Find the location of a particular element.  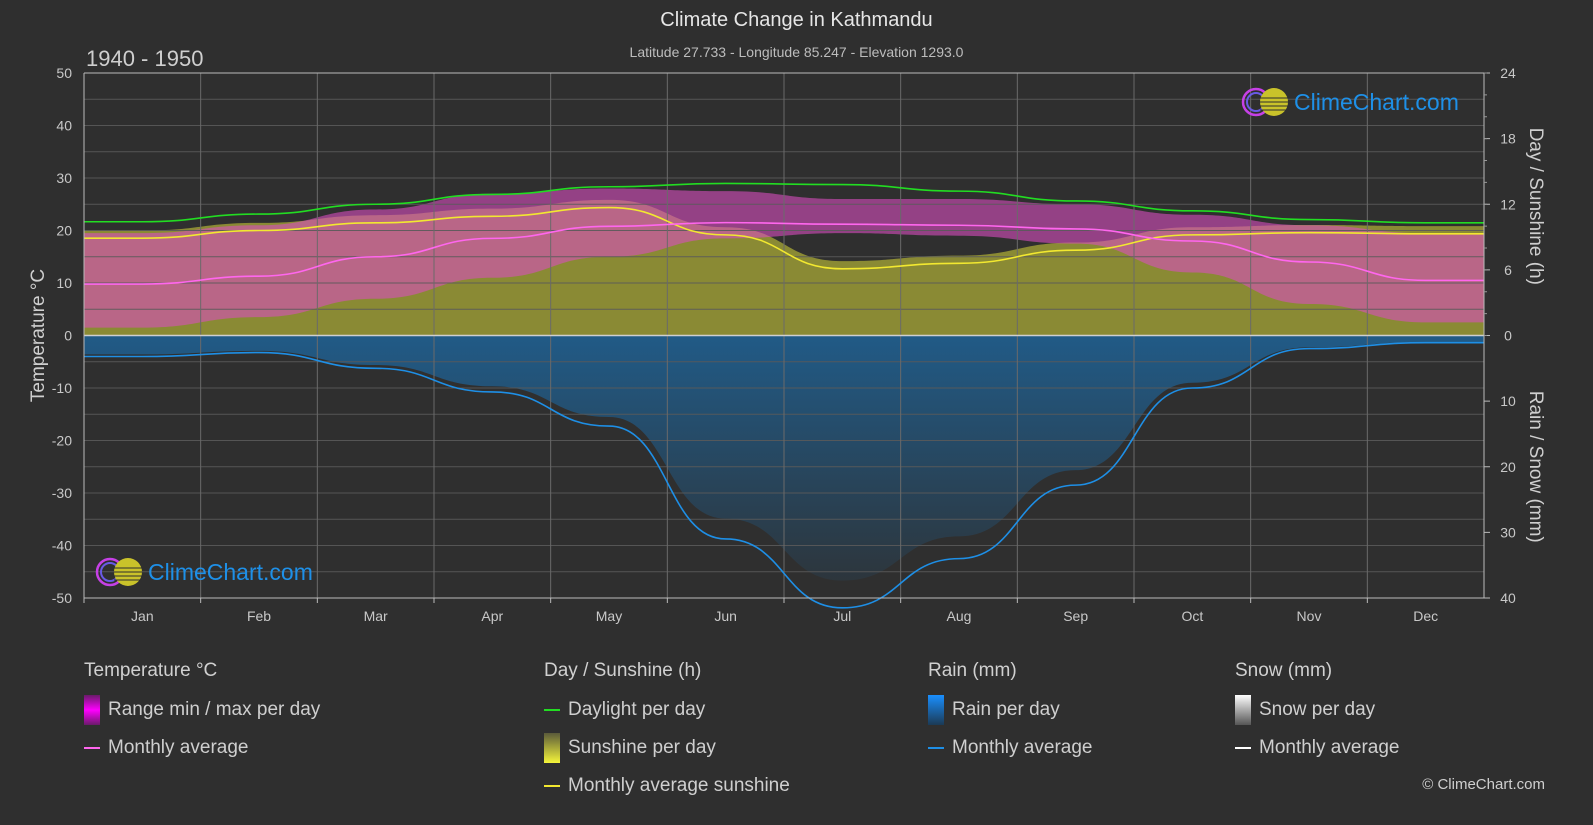

legend-item: Monthly average sunshine is located at coordinates (667, 785).